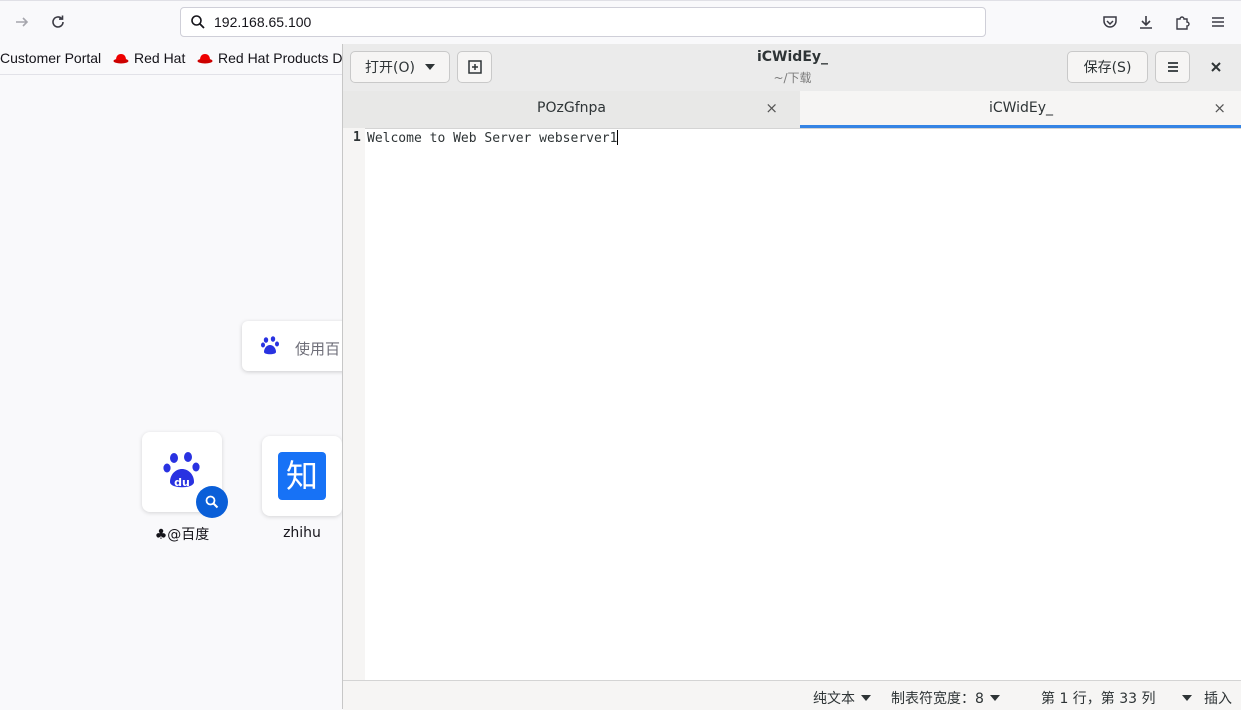  What do you see at coordinates (357, 137) in the screenshot?
I see `line-number: 1` at bounding box center [357, 137].